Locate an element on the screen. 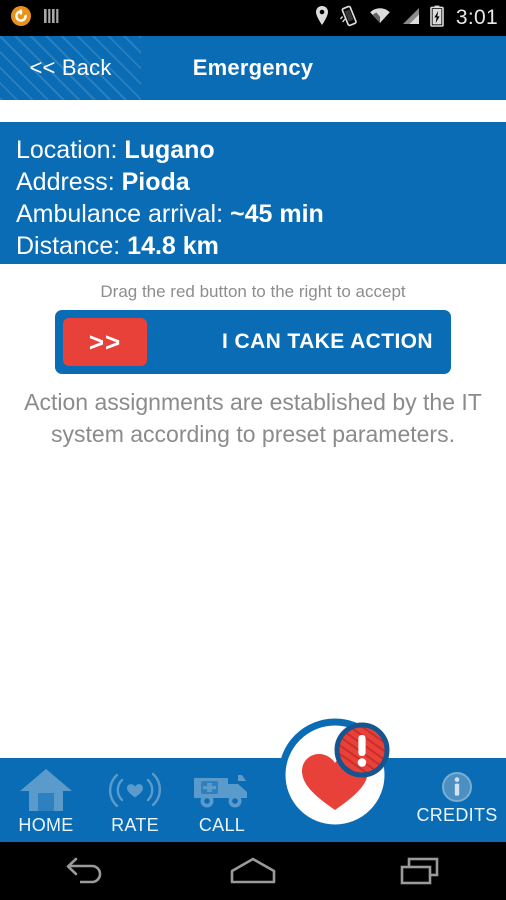  android-navigation-bar is located at coordinates (253, 871).